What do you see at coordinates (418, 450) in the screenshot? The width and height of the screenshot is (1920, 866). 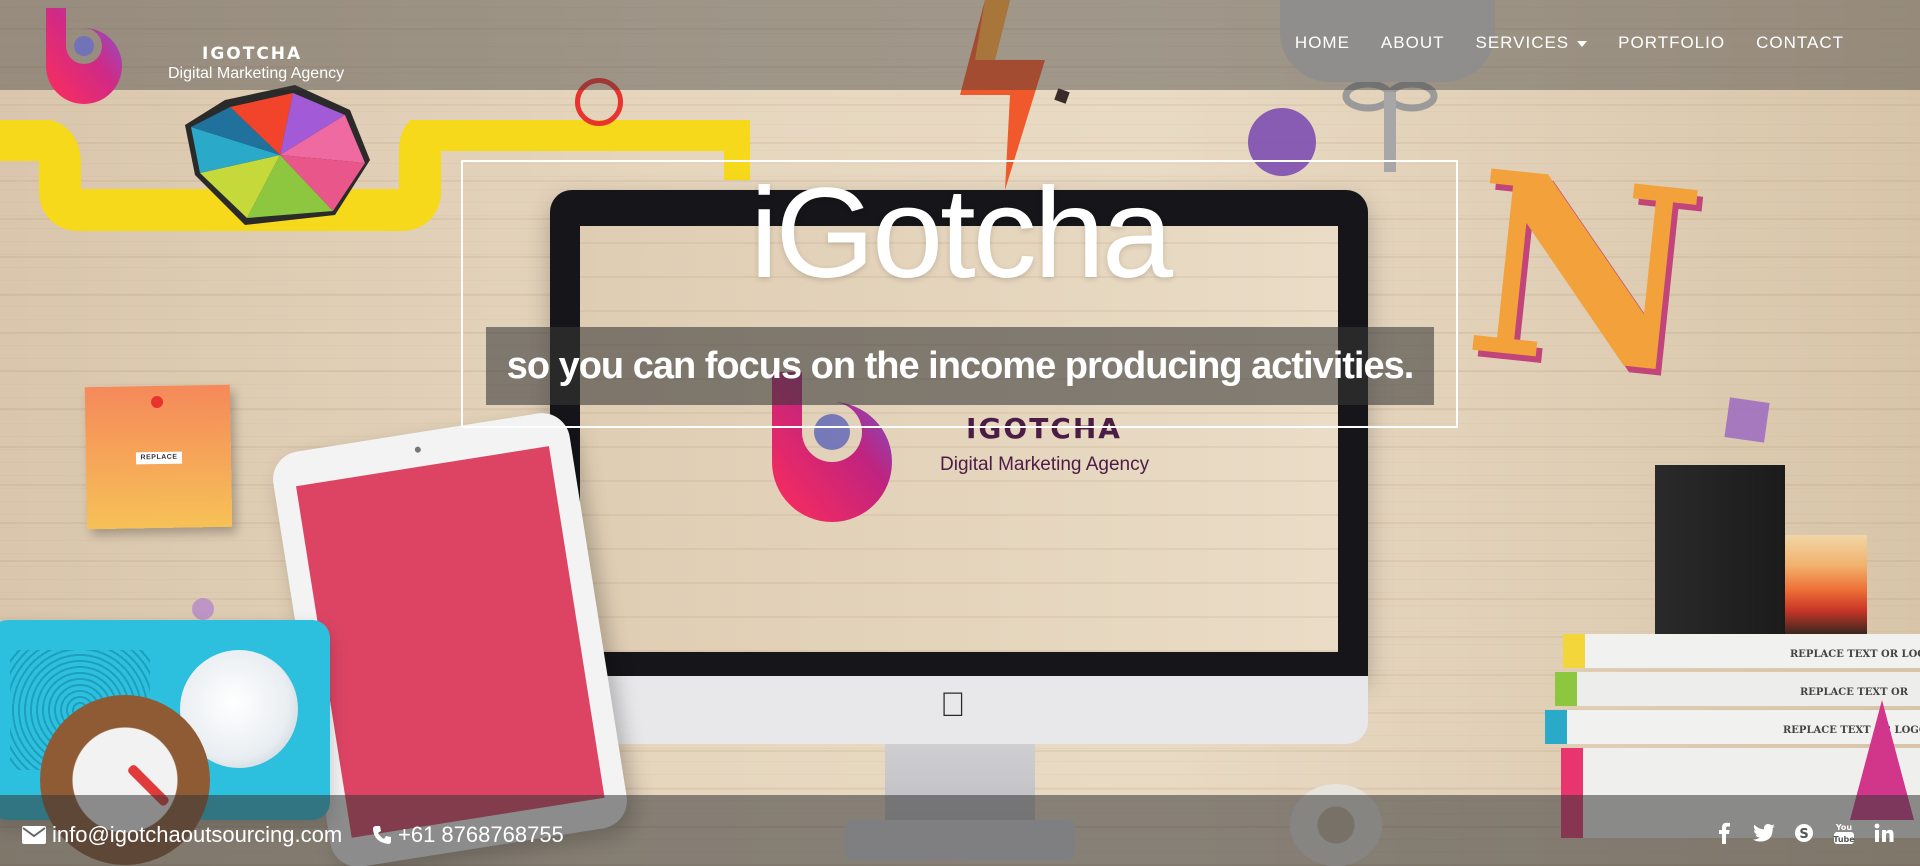 I see `tablet-camera-graphic` at bounding box center [418, 450].